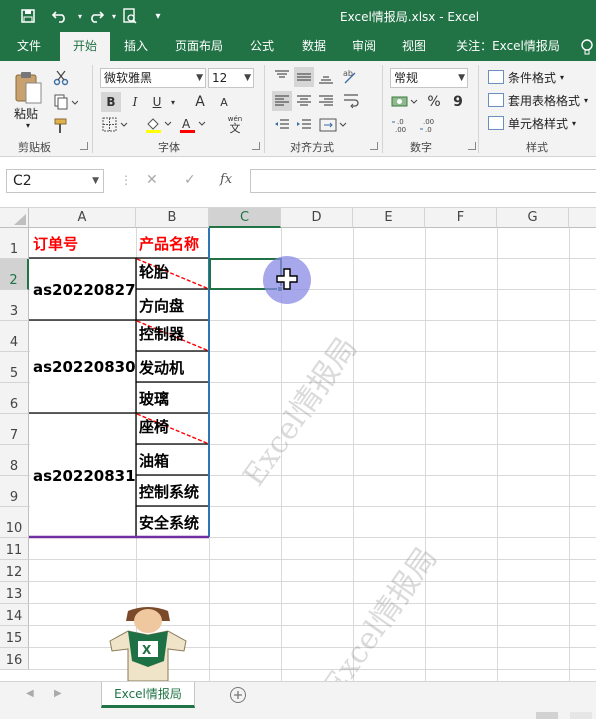 This screenshot has height=719, width=596. What do you see at coordinates (431, 125) in the screenshot?
I see `decrease-decimal-icon: .00.0` at bounding box center [431, 125].